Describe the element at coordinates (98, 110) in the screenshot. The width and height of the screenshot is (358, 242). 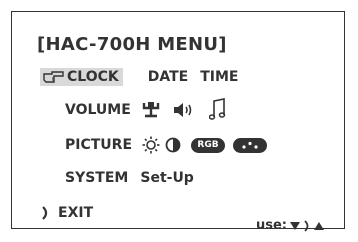
I see `volume-label: VOLUME` at that location.